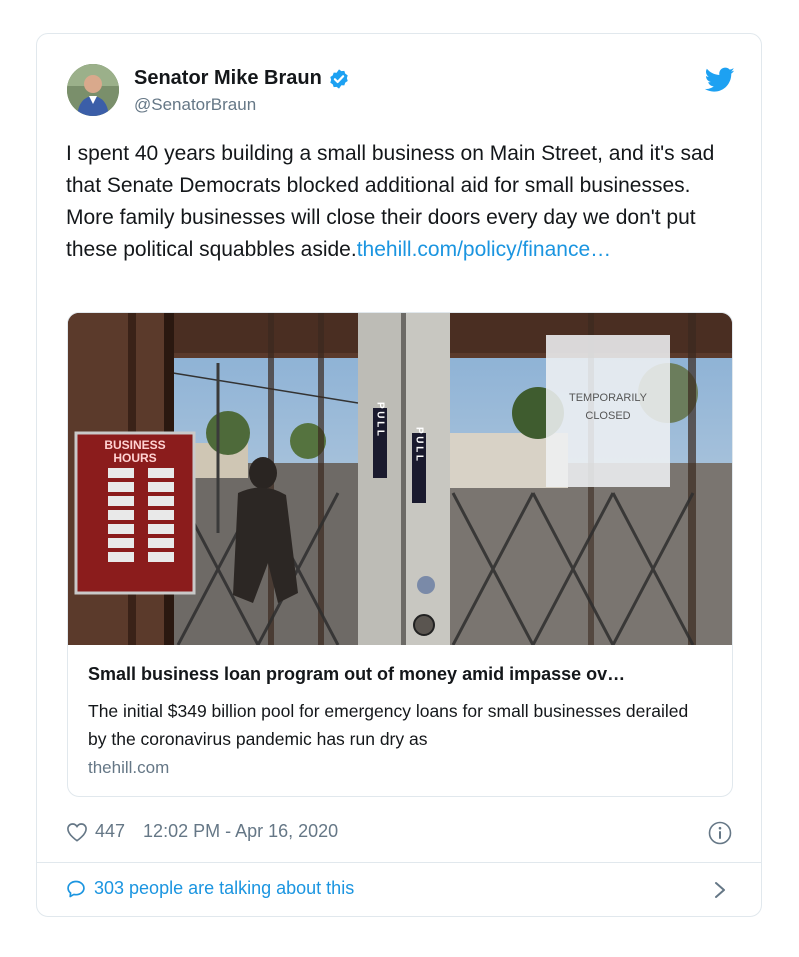 This screenshot has height=957, width=799. What do you see at coordinates (607, 416) in the screenshot?
I see `svg-text: CLOSED` at bounding box center [607, 416].